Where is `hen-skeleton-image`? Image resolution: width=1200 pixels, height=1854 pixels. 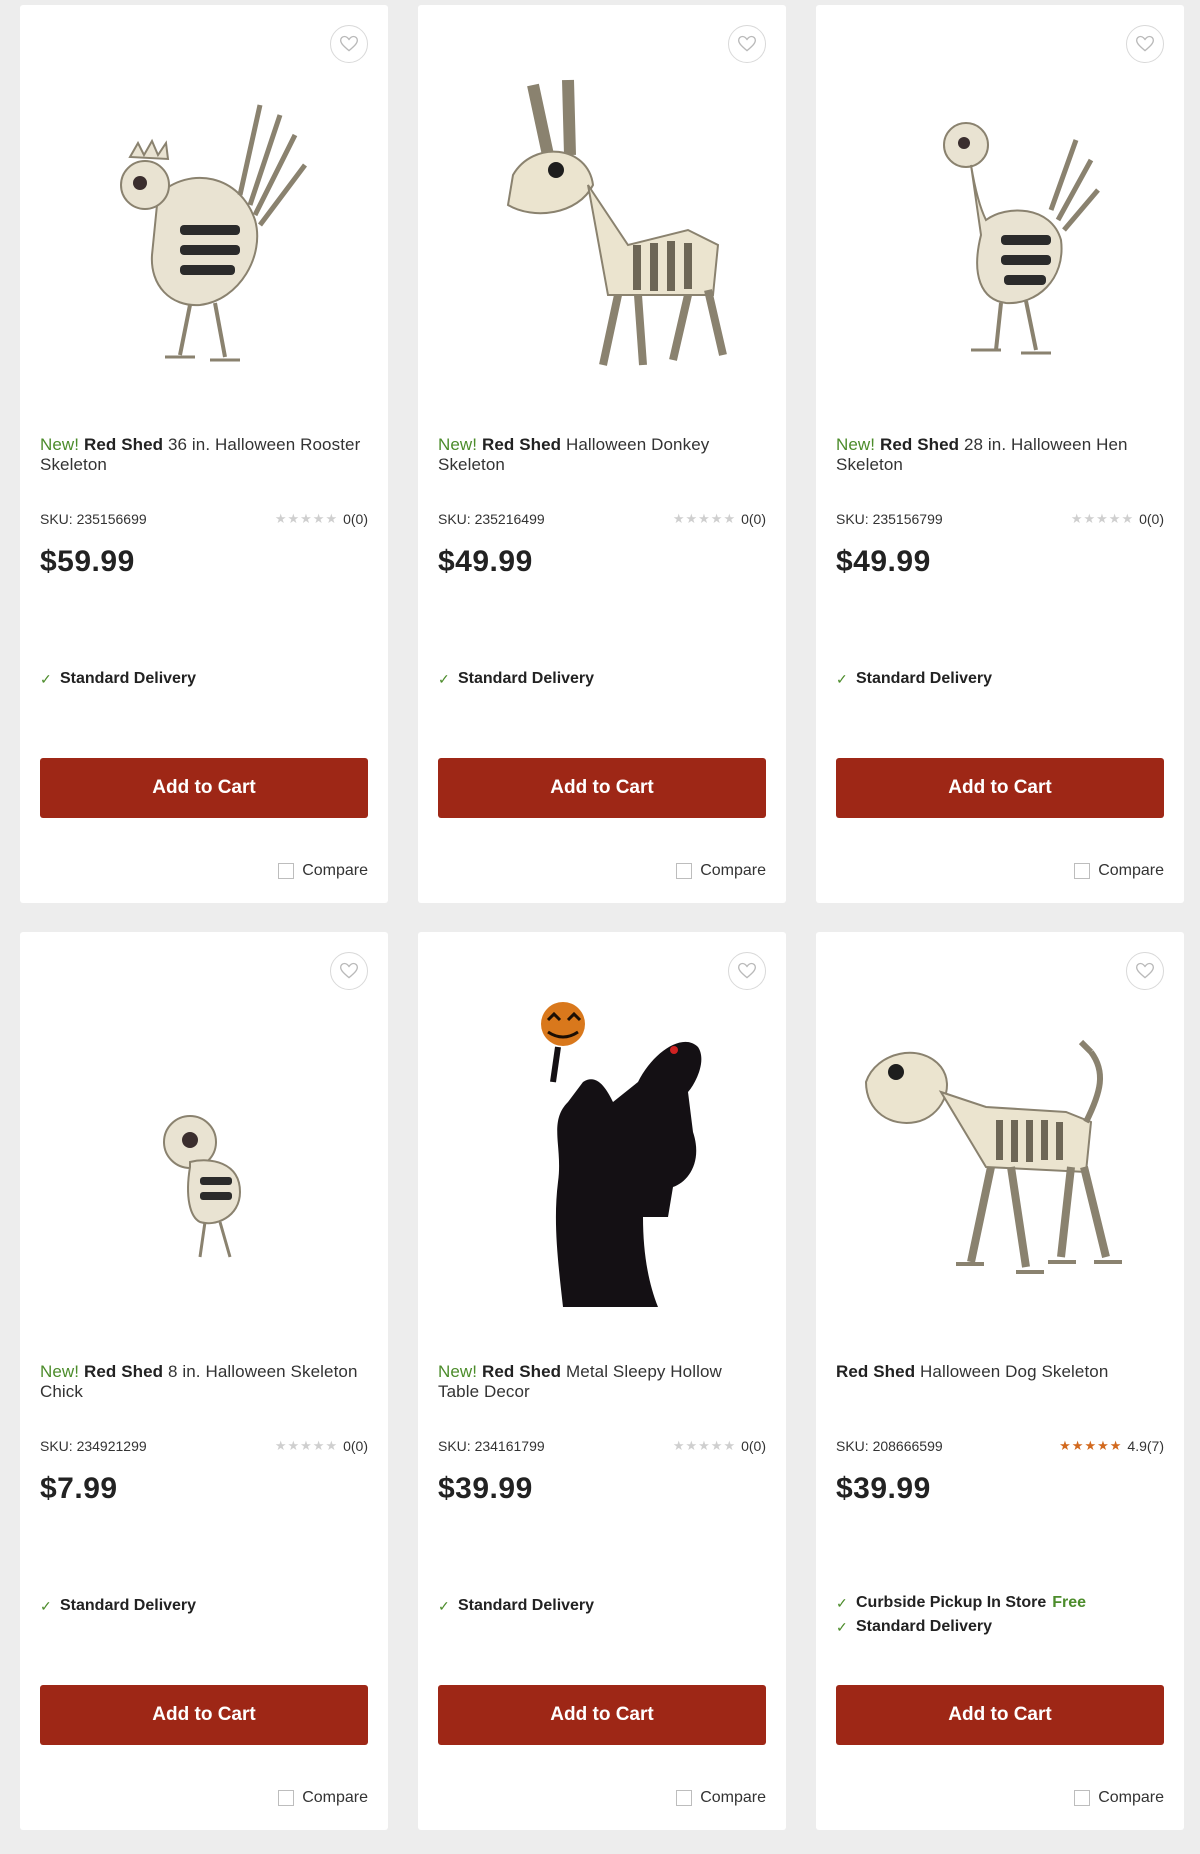 hen-skeleton-image is located at coordinates (1000, 255).